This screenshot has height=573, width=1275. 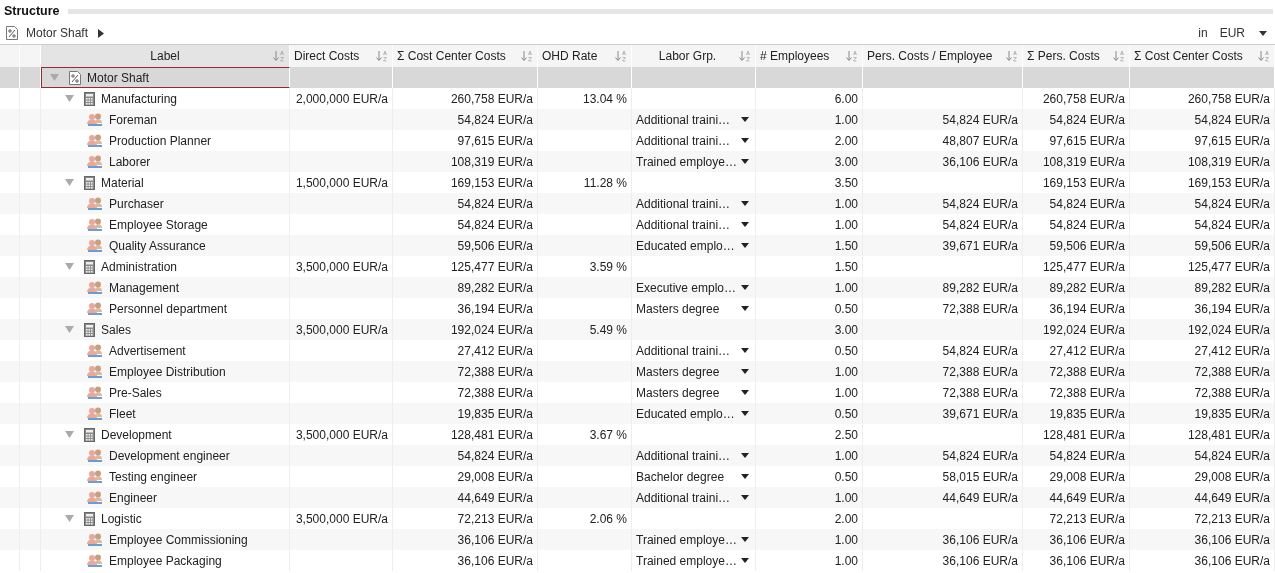 I want to click on currency-dropdown: EUR, so click(x=1247, y=33).